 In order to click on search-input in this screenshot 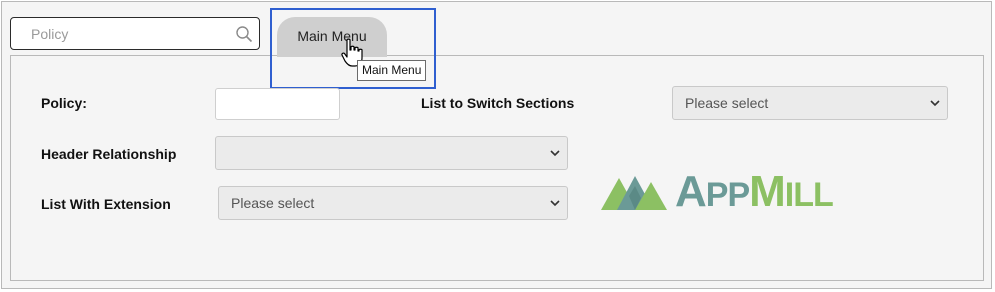, I will do `click(121, 33)`.